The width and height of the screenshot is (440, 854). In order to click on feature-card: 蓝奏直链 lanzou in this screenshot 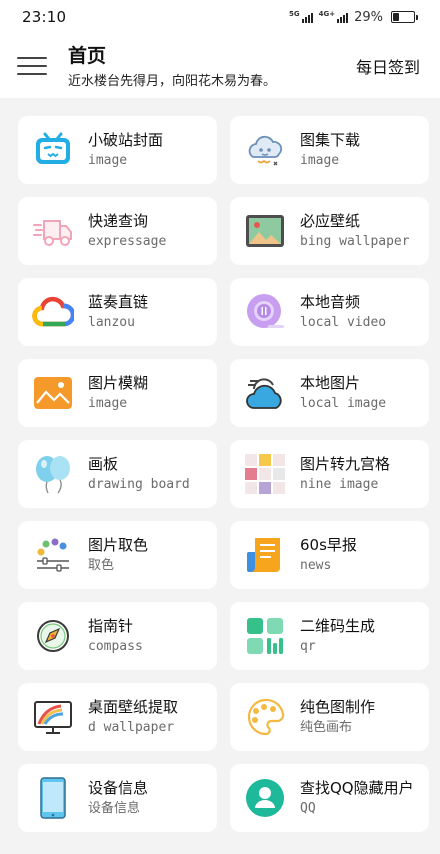, I will do `click(117, 312)`.